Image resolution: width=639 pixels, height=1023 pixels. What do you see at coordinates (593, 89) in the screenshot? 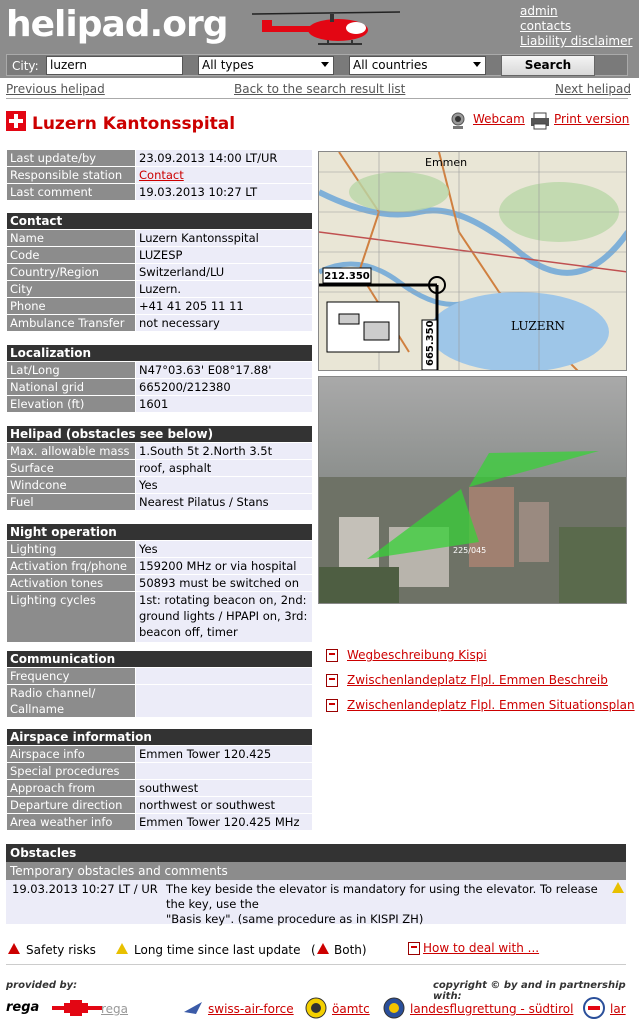
I see `next-helipad-link: Next helipad` at bounding box center [593, 89].